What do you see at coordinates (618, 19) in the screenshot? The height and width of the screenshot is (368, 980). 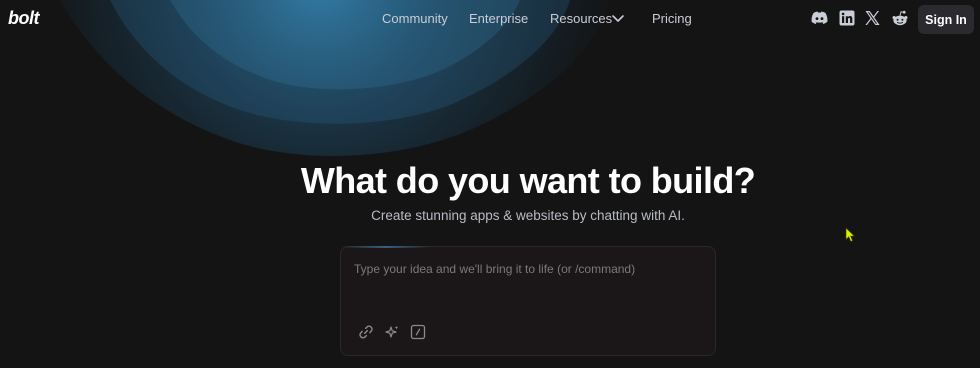 I see `chevron-down-icon` at bounding box center [618, 19].